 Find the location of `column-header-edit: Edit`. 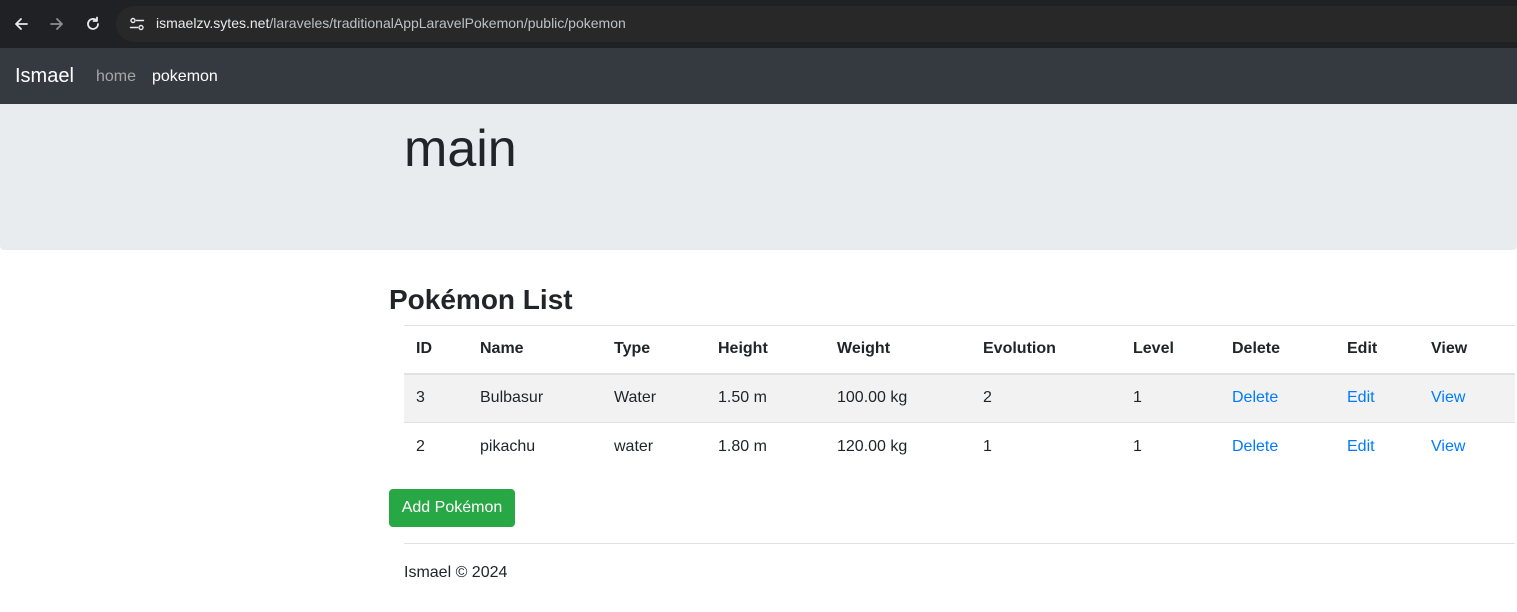

column-header-edit: Edit is located at coordinates (1377, 350).